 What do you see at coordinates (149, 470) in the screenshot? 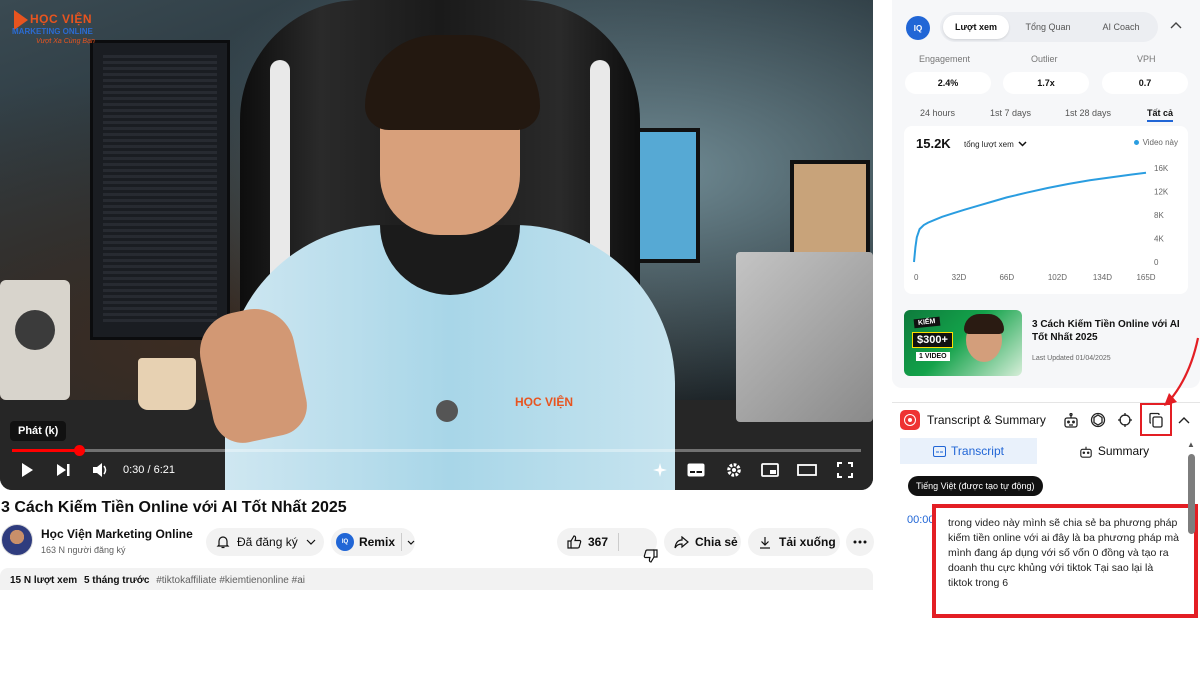
I see `time-display: 0:30 / 6:21` at bounding box center [149, 470].